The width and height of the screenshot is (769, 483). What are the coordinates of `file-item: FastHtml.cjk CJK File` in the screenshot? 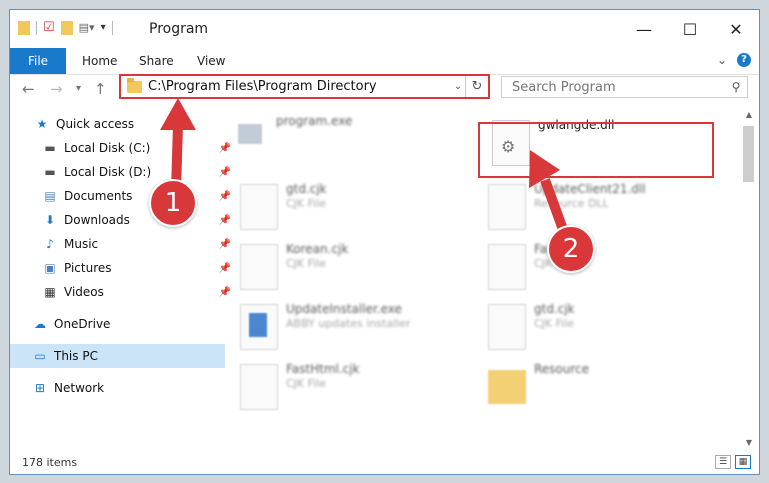 It's located at (335, 389).